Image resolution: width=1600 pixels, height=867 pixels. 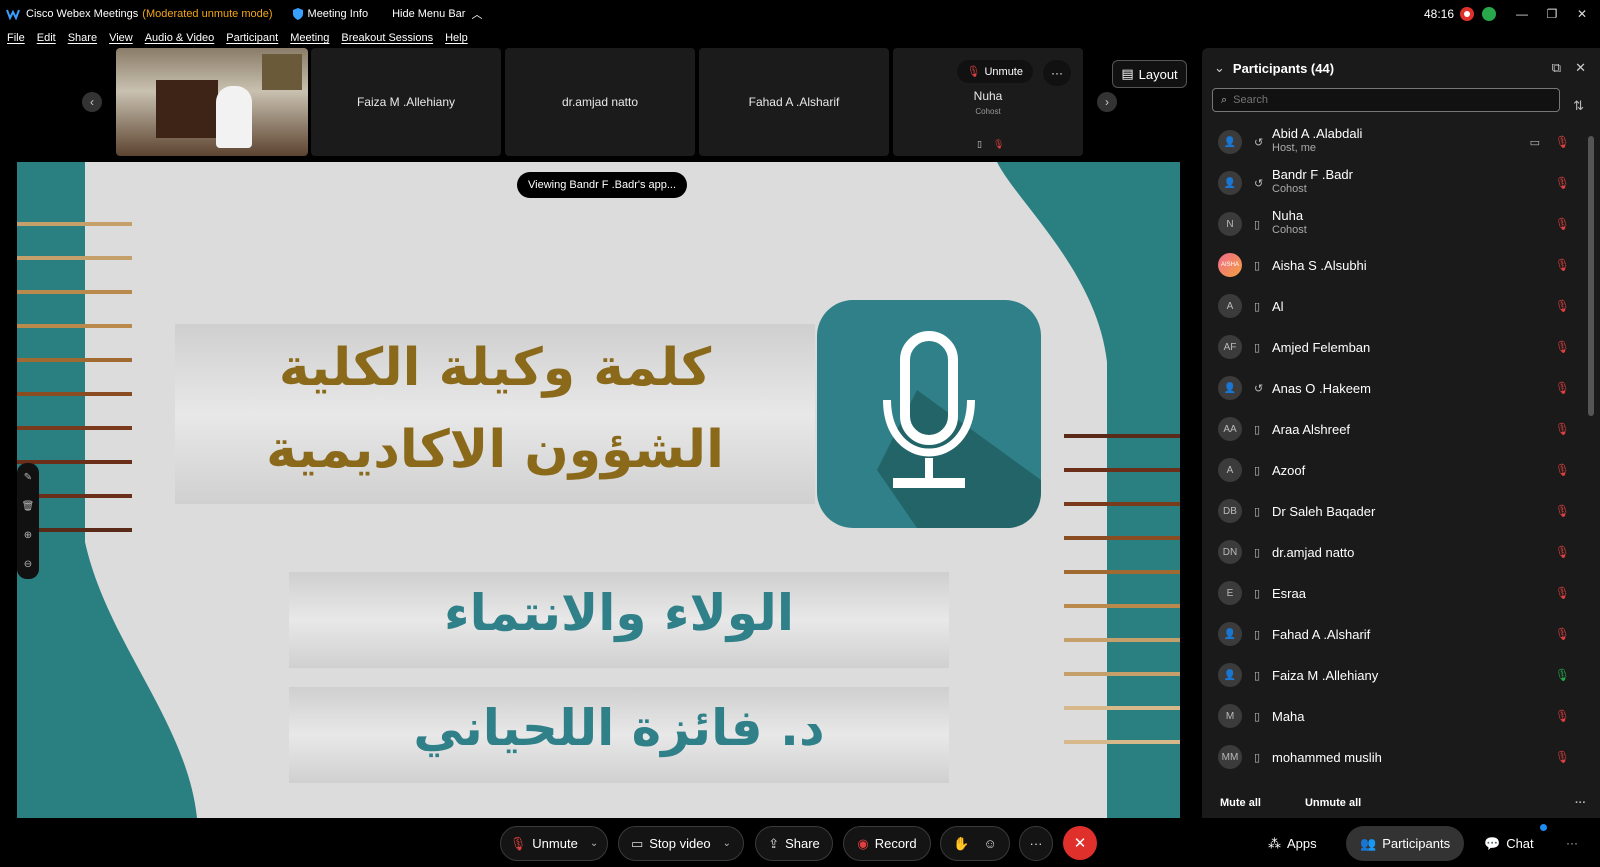 What do you see at coordinates (1312, 174) in the screenshot?
I see `participant-name: Bandr F .Badr` at bounding box center [1312, 174].